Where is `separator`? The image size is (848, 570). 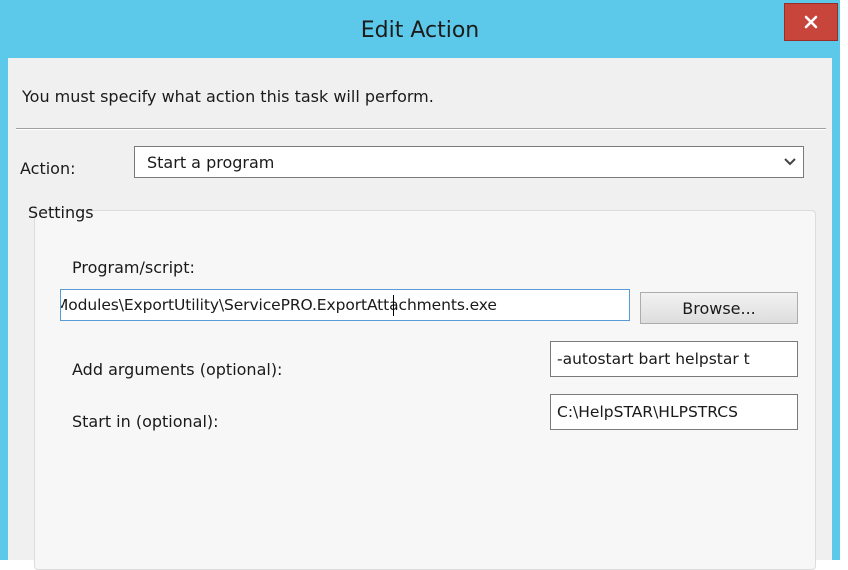
separator is located at coordinates (421, 129).